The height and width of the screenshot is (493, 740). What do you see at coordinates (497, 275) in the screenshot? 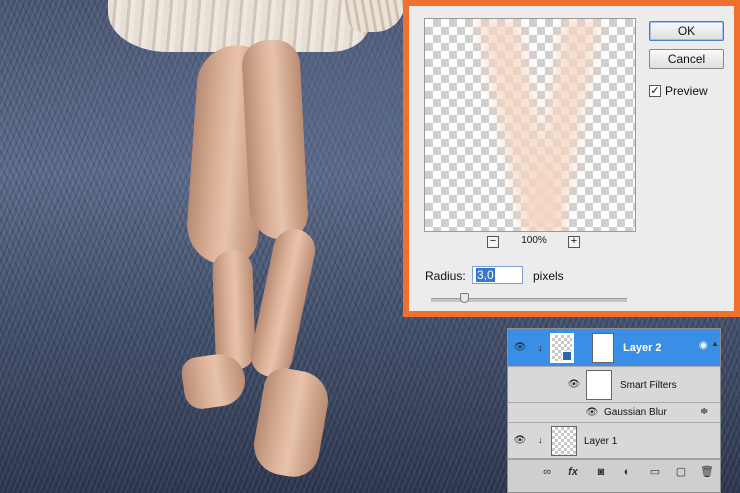
I see `radius-input: 3,0` at bounding box center [497, 275].